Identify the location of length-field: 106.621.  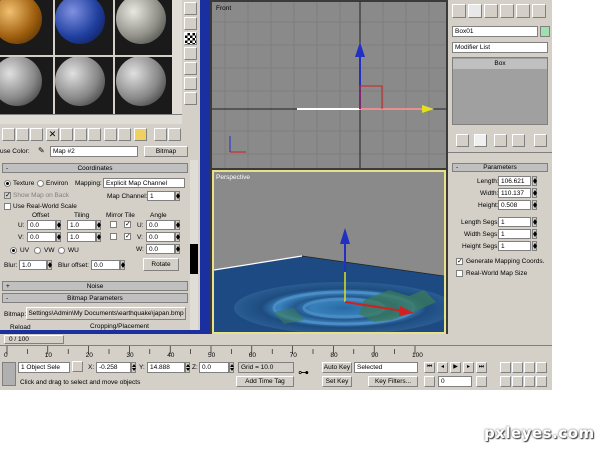
(514, 181).